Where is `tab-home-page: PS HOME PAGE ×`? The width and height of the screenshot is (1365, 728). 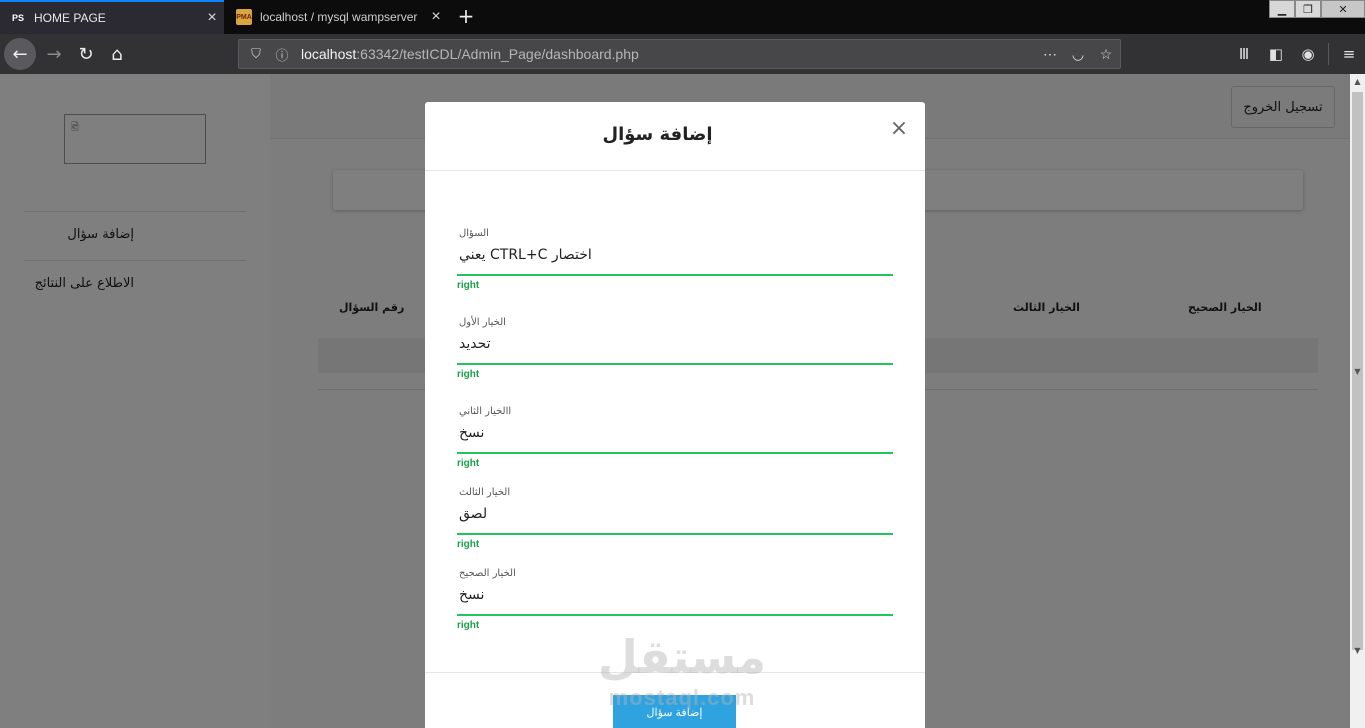
tab-home-page: PS HOME PAGE × is located at coordinates (112, 17).